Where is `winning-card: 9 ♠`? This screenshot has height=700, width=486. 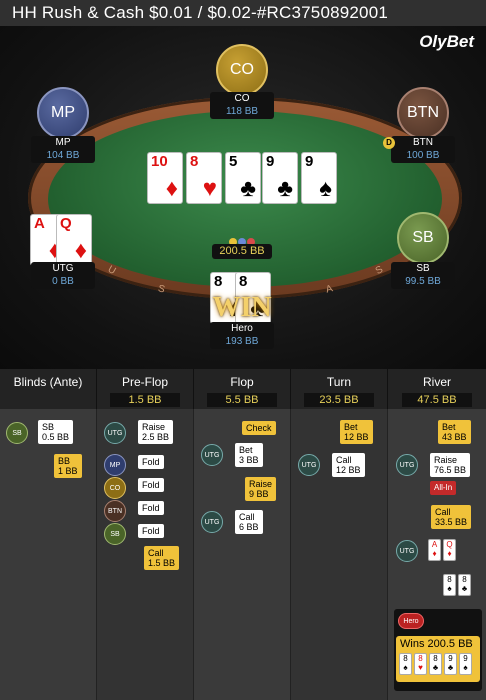
winning-card: 9 ♠ is located at coordinates (465, 664).